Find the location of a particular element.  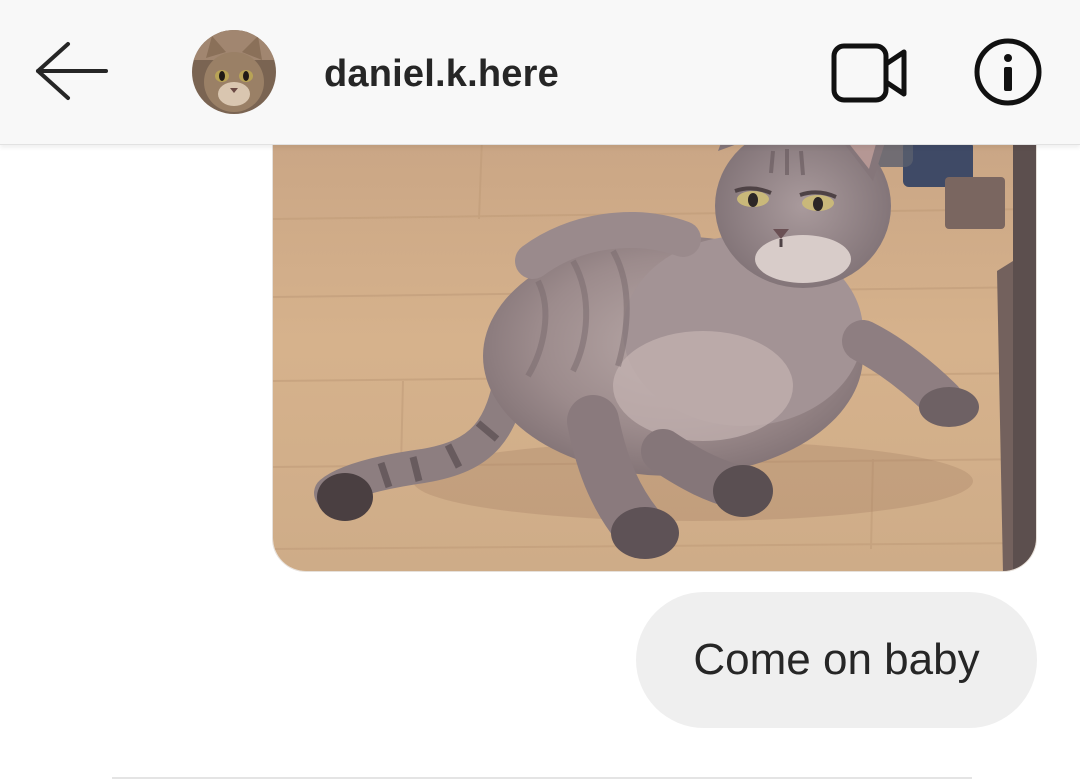

arrow-left-icon is located at coordinates (72, 71).